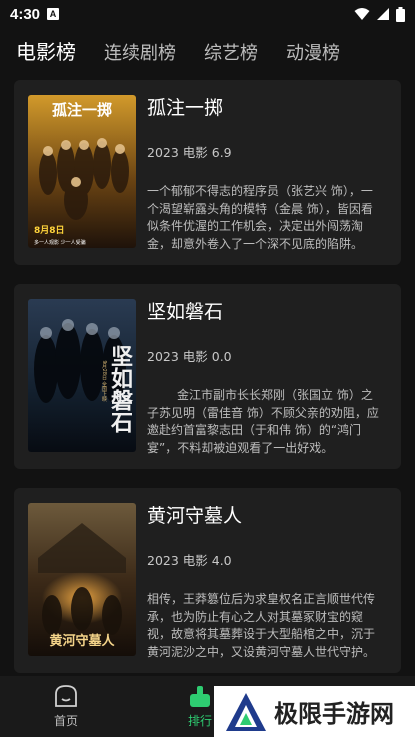  Describe the element at coordinates (200, 696) in the screenshot. I see `ranking-icon` at that location.